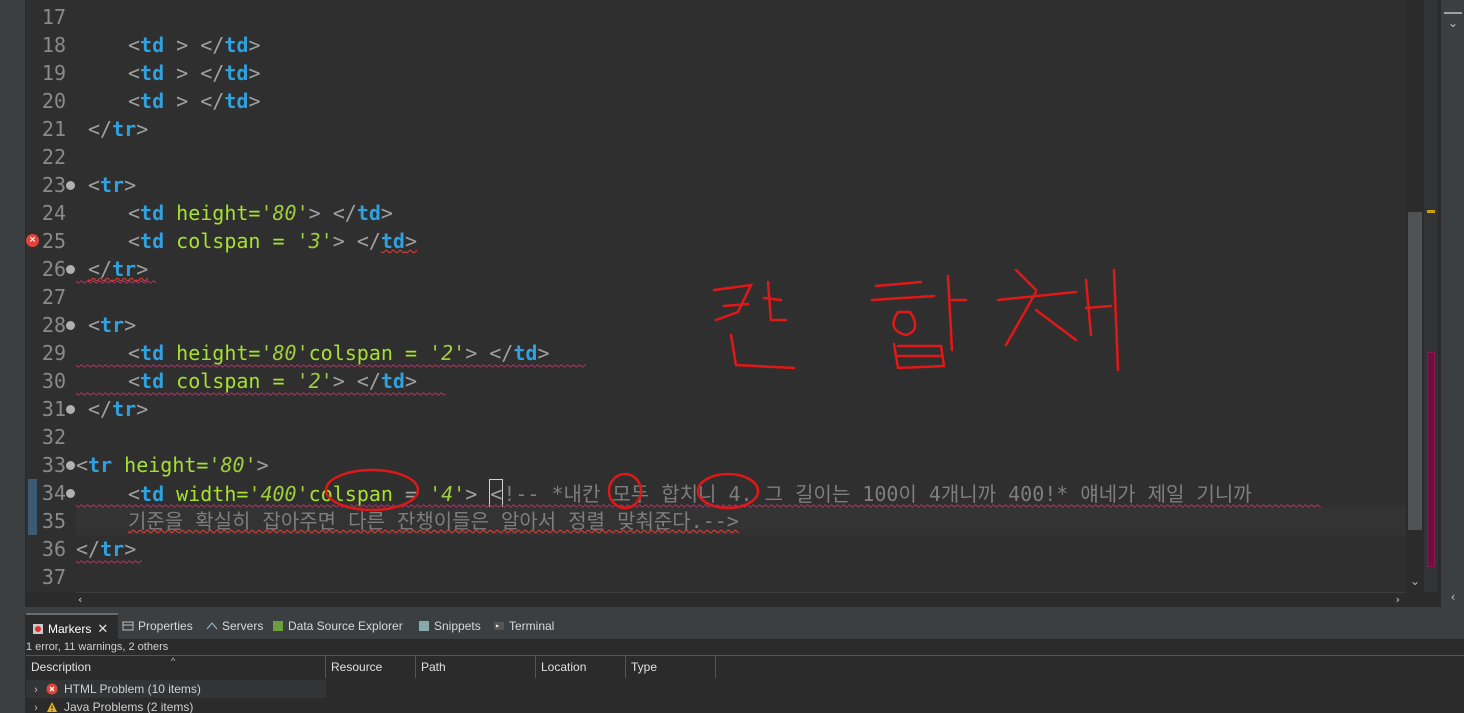 The height and width of the screenshot is (713, 1464). What do you see at coordinates (278, 626) in the screenshot?
I see `data-source-icon` at bounding box center [278, 626].